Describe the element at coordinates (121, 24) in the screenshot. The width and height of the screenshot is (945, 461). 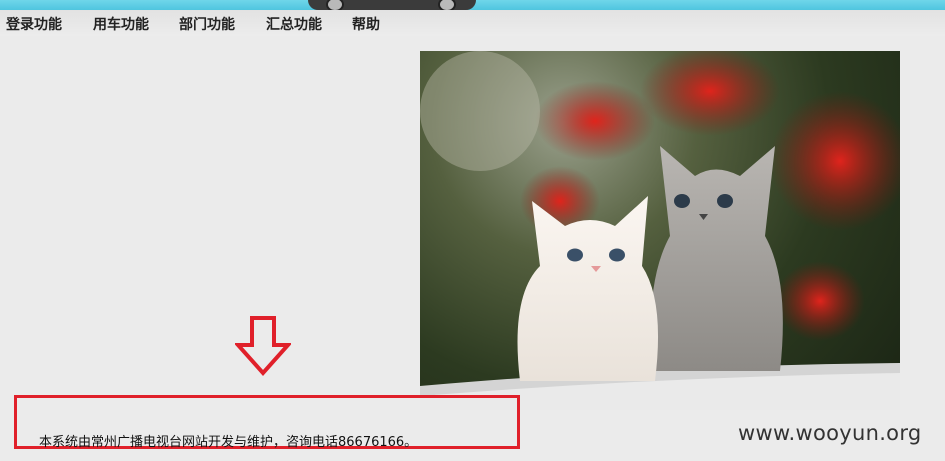
I see `nav-vehicle: 用车功能` at that location.